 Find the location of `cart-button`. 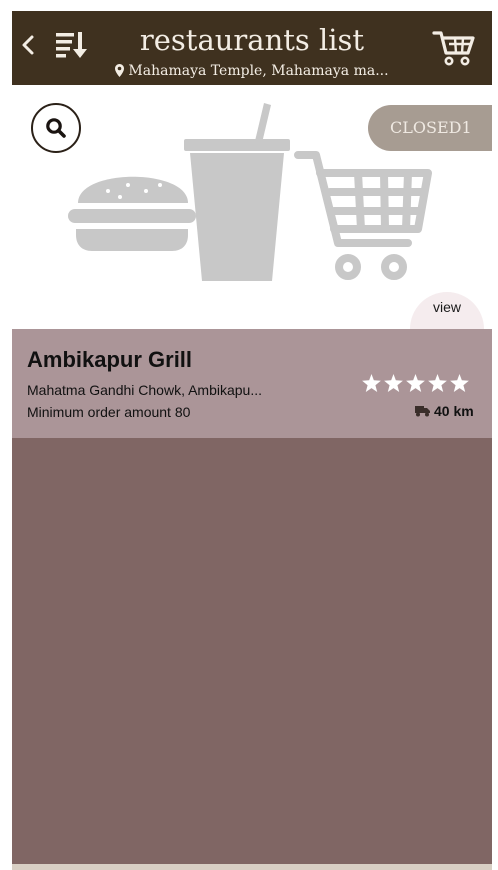

cart-button is located at coordinates (456, 49).